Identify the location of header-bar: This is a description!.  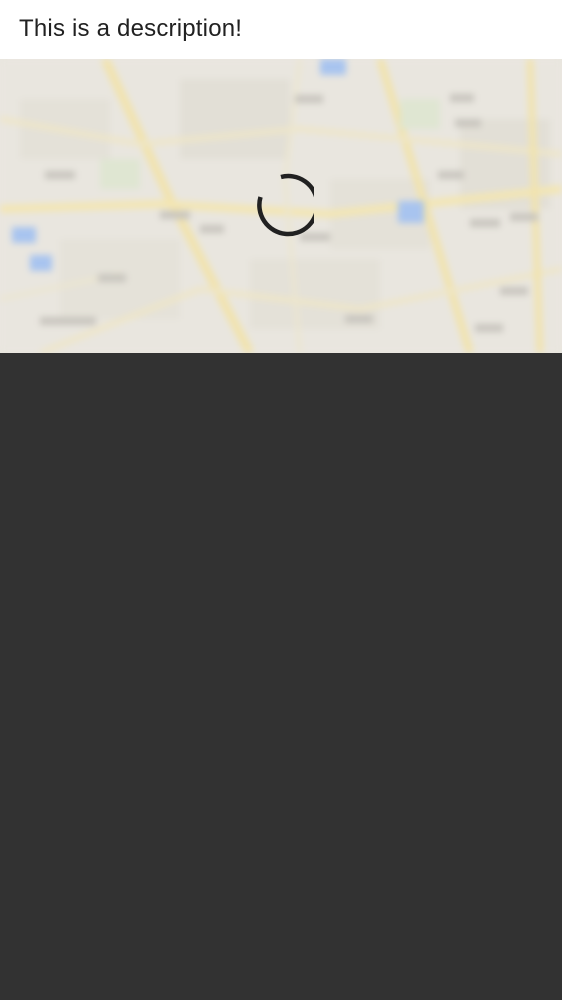
(281, 29).